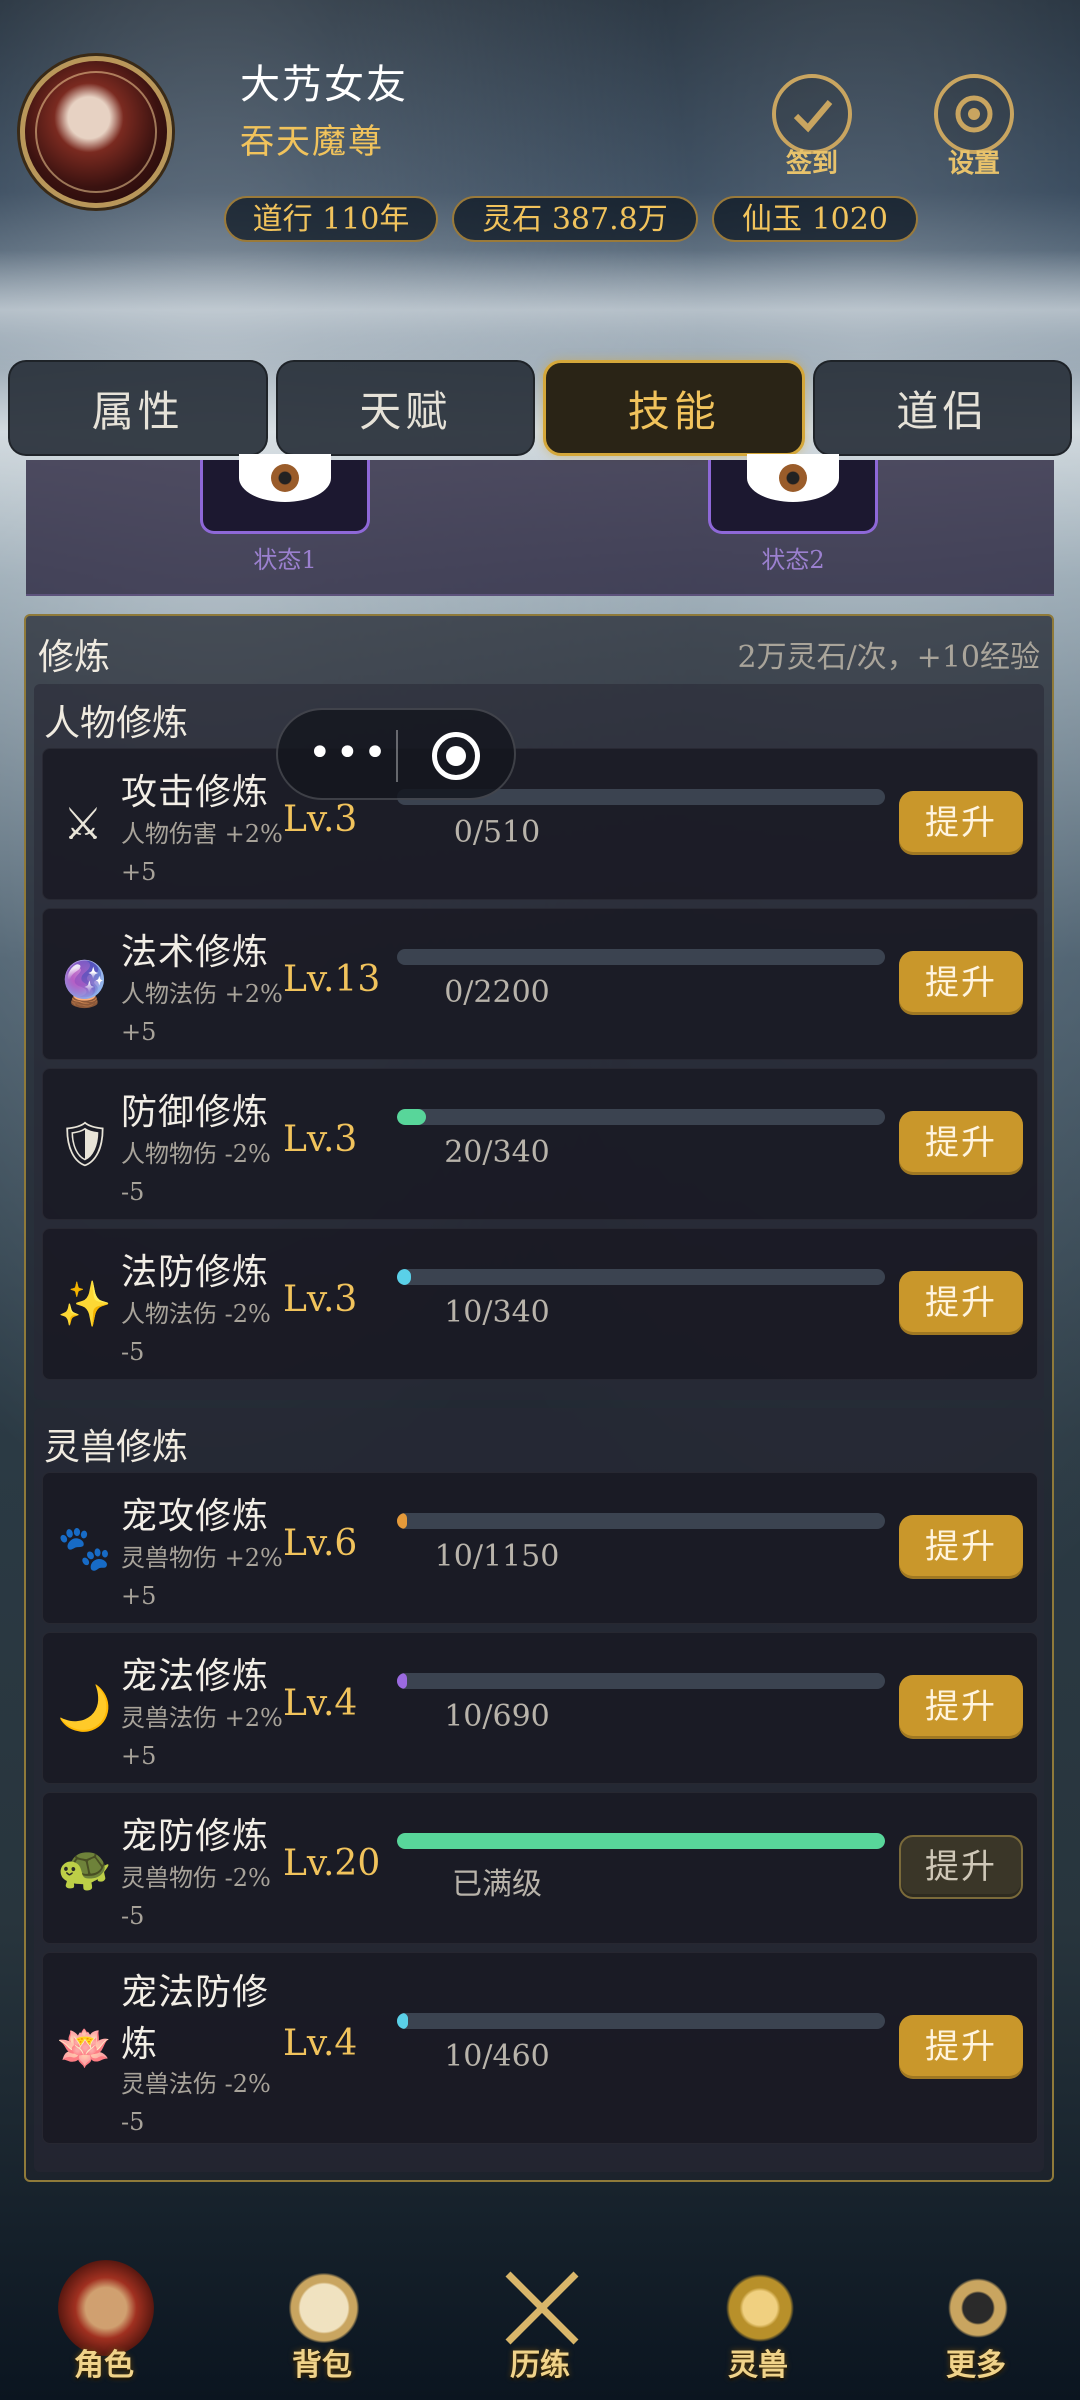  What do you see at coordinates (202, 994) in the screenshot?
I see `cultivation-effect: 人物法伤 +2%` at bounding box center [202, 994].